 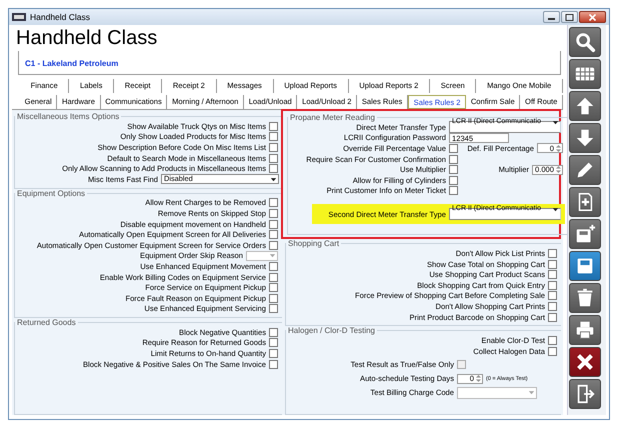 I want to click on grid-button, so click(x=585, y=74).